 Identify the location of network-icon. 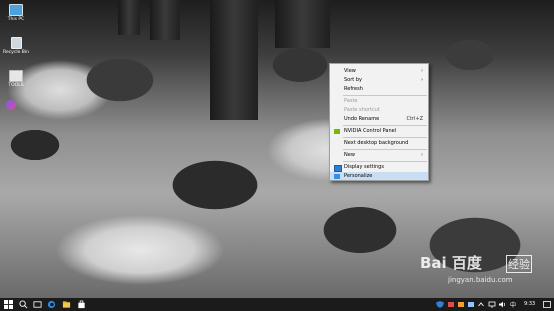
(492, 304).